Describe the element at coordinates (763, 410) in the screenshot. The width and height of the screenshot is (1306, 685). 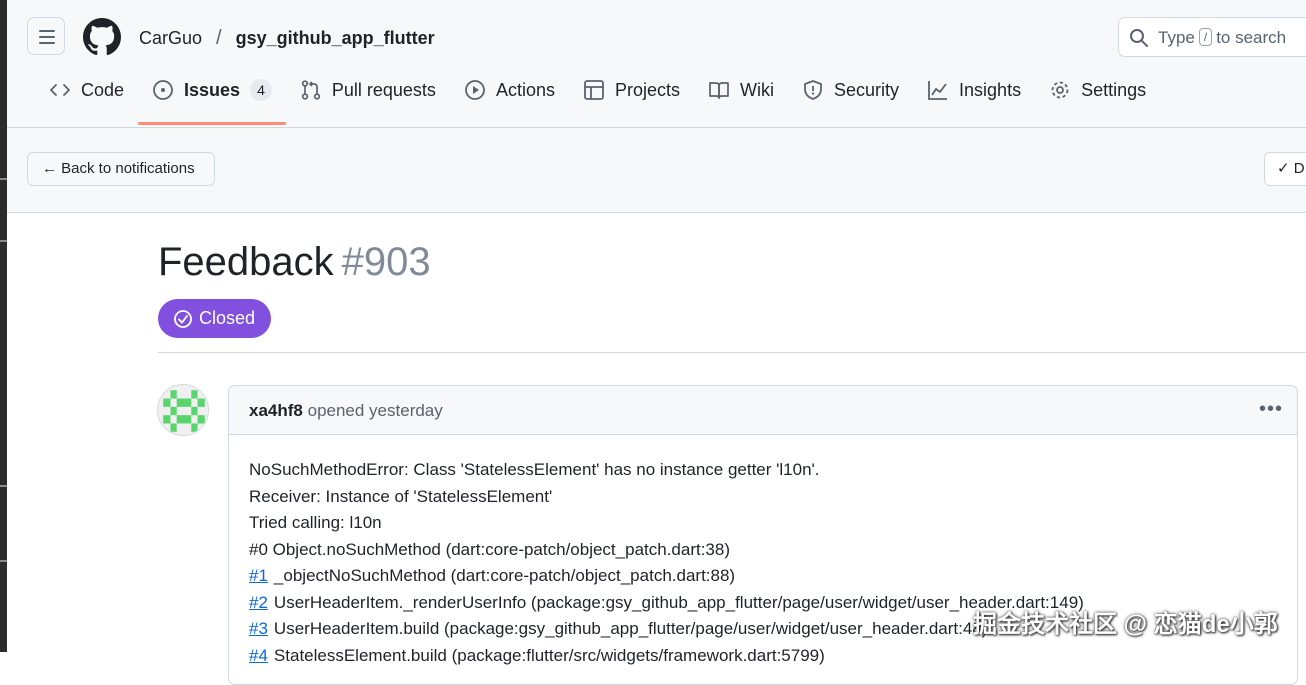
I see `comment-header: xa4hf8 opened yesterday •••` at that location.